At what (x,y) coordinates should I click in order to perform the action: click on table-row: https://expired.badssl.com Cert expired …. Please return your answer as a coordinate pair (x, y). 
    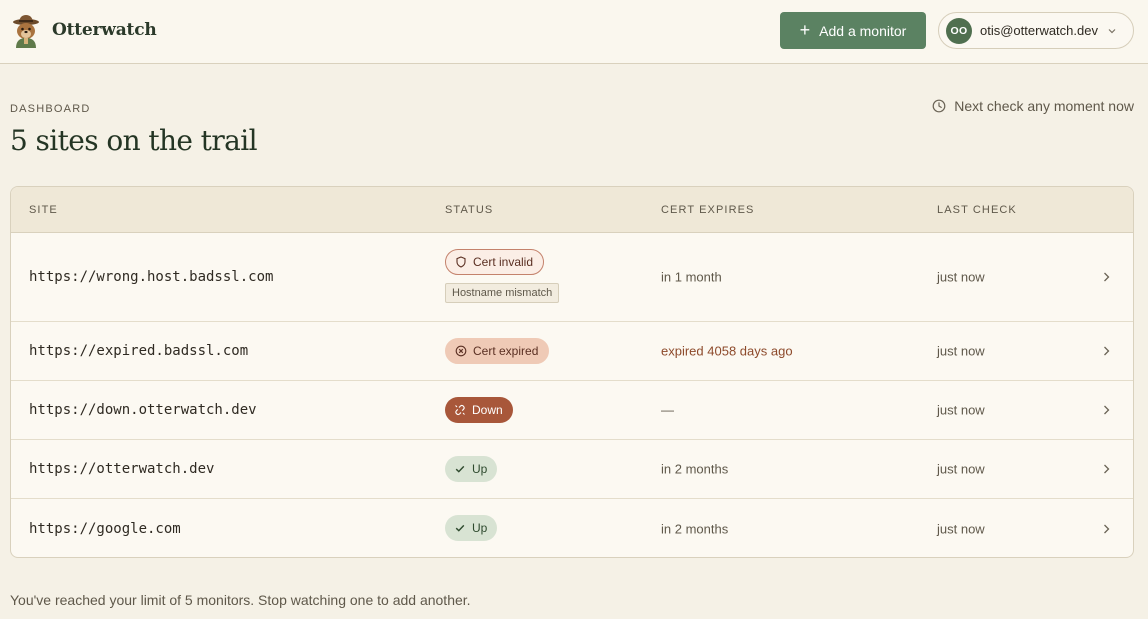
    Looking at the image, I should click on (572, 351).